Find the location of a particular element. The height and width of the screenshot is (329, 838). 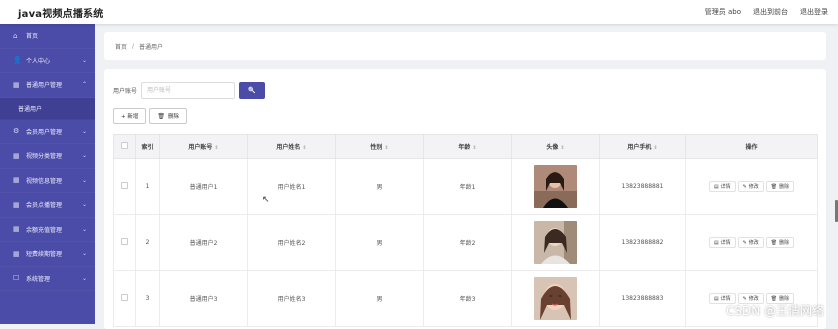

pencil-icon: ✎ is located at coordinates (745, 187).